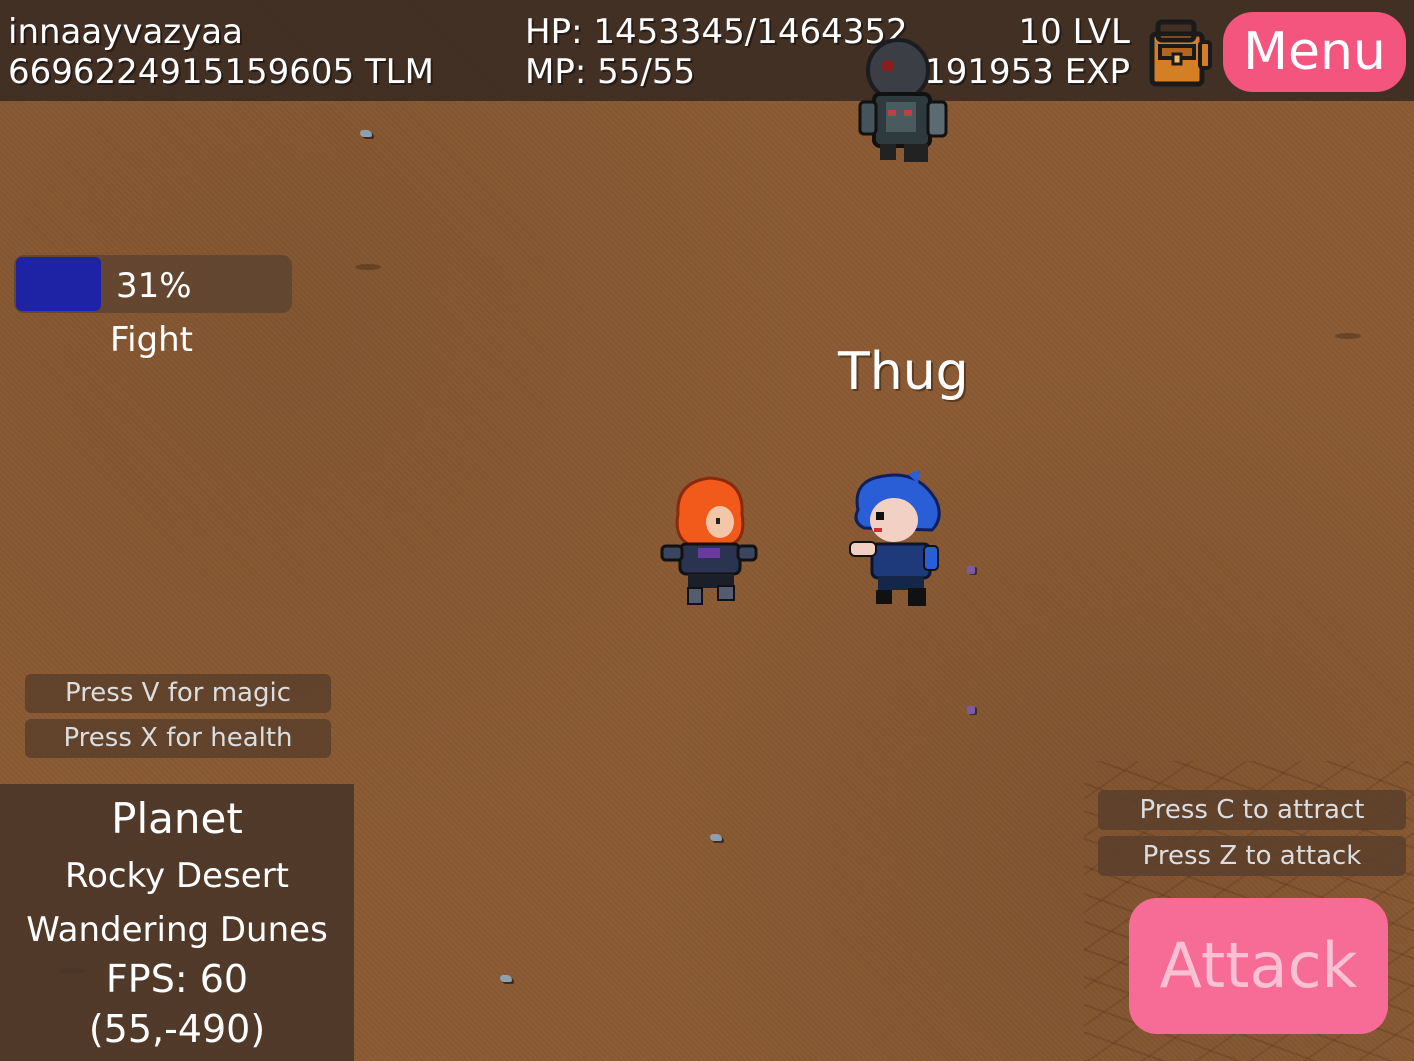  What do you see at coordinates (906, 103) in the screenshot?
I see `robot-enemy-sprite` at bounding box center [906, 103].